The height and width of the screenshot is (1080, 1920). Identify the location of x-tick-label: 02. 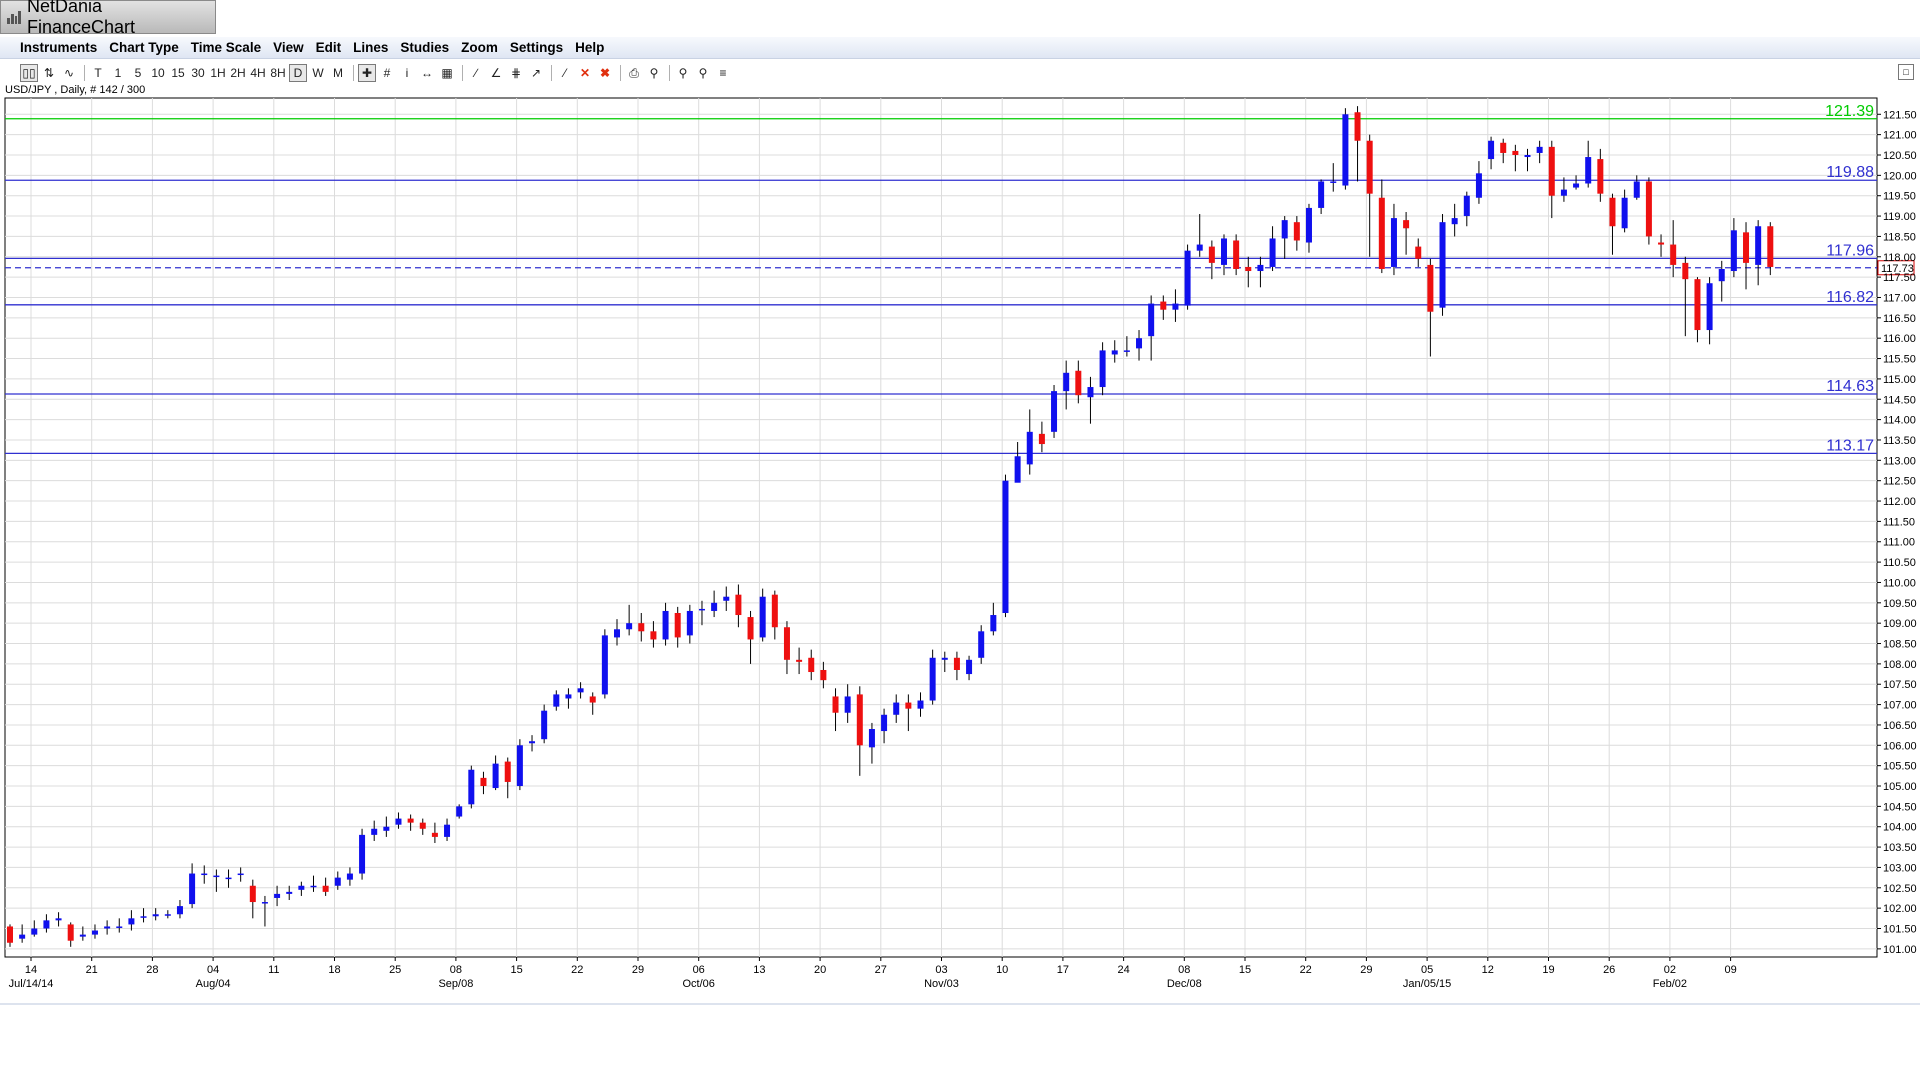
(1670, 970).